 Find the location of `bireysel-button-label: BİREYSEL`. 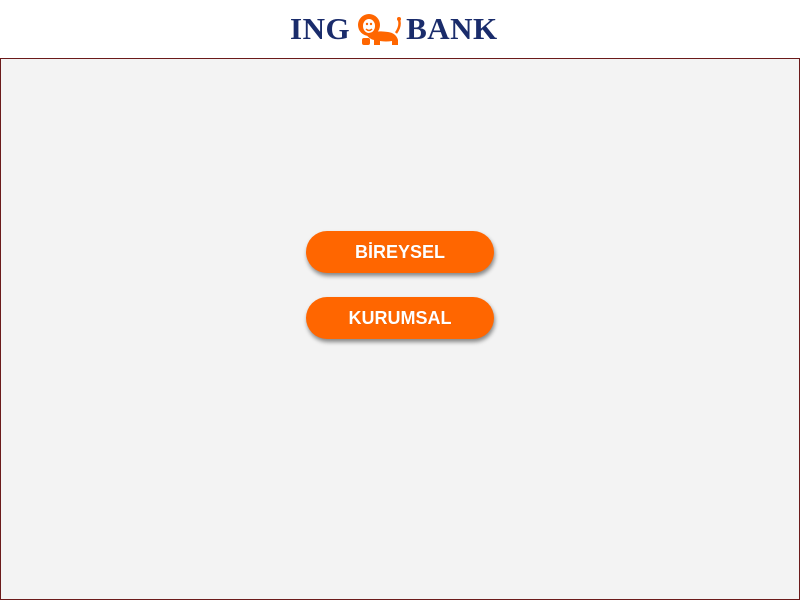

bireysel-button-label: BİREYSEL is located at coordinates (400, 251).